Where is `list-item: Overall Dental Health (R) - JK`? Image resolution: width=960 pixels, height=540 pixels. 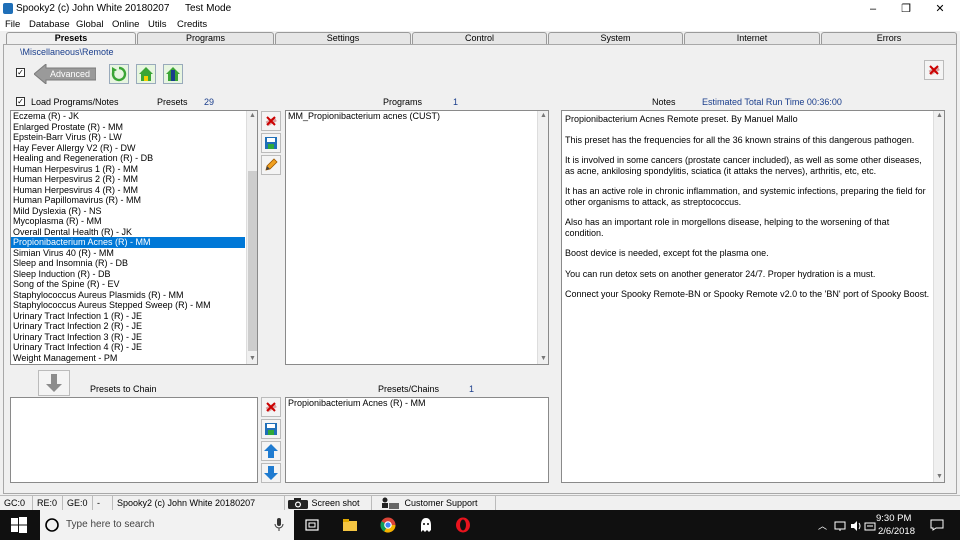 list-item: Overall Dental Health (R) - JK is located at coordinates (128, 232).